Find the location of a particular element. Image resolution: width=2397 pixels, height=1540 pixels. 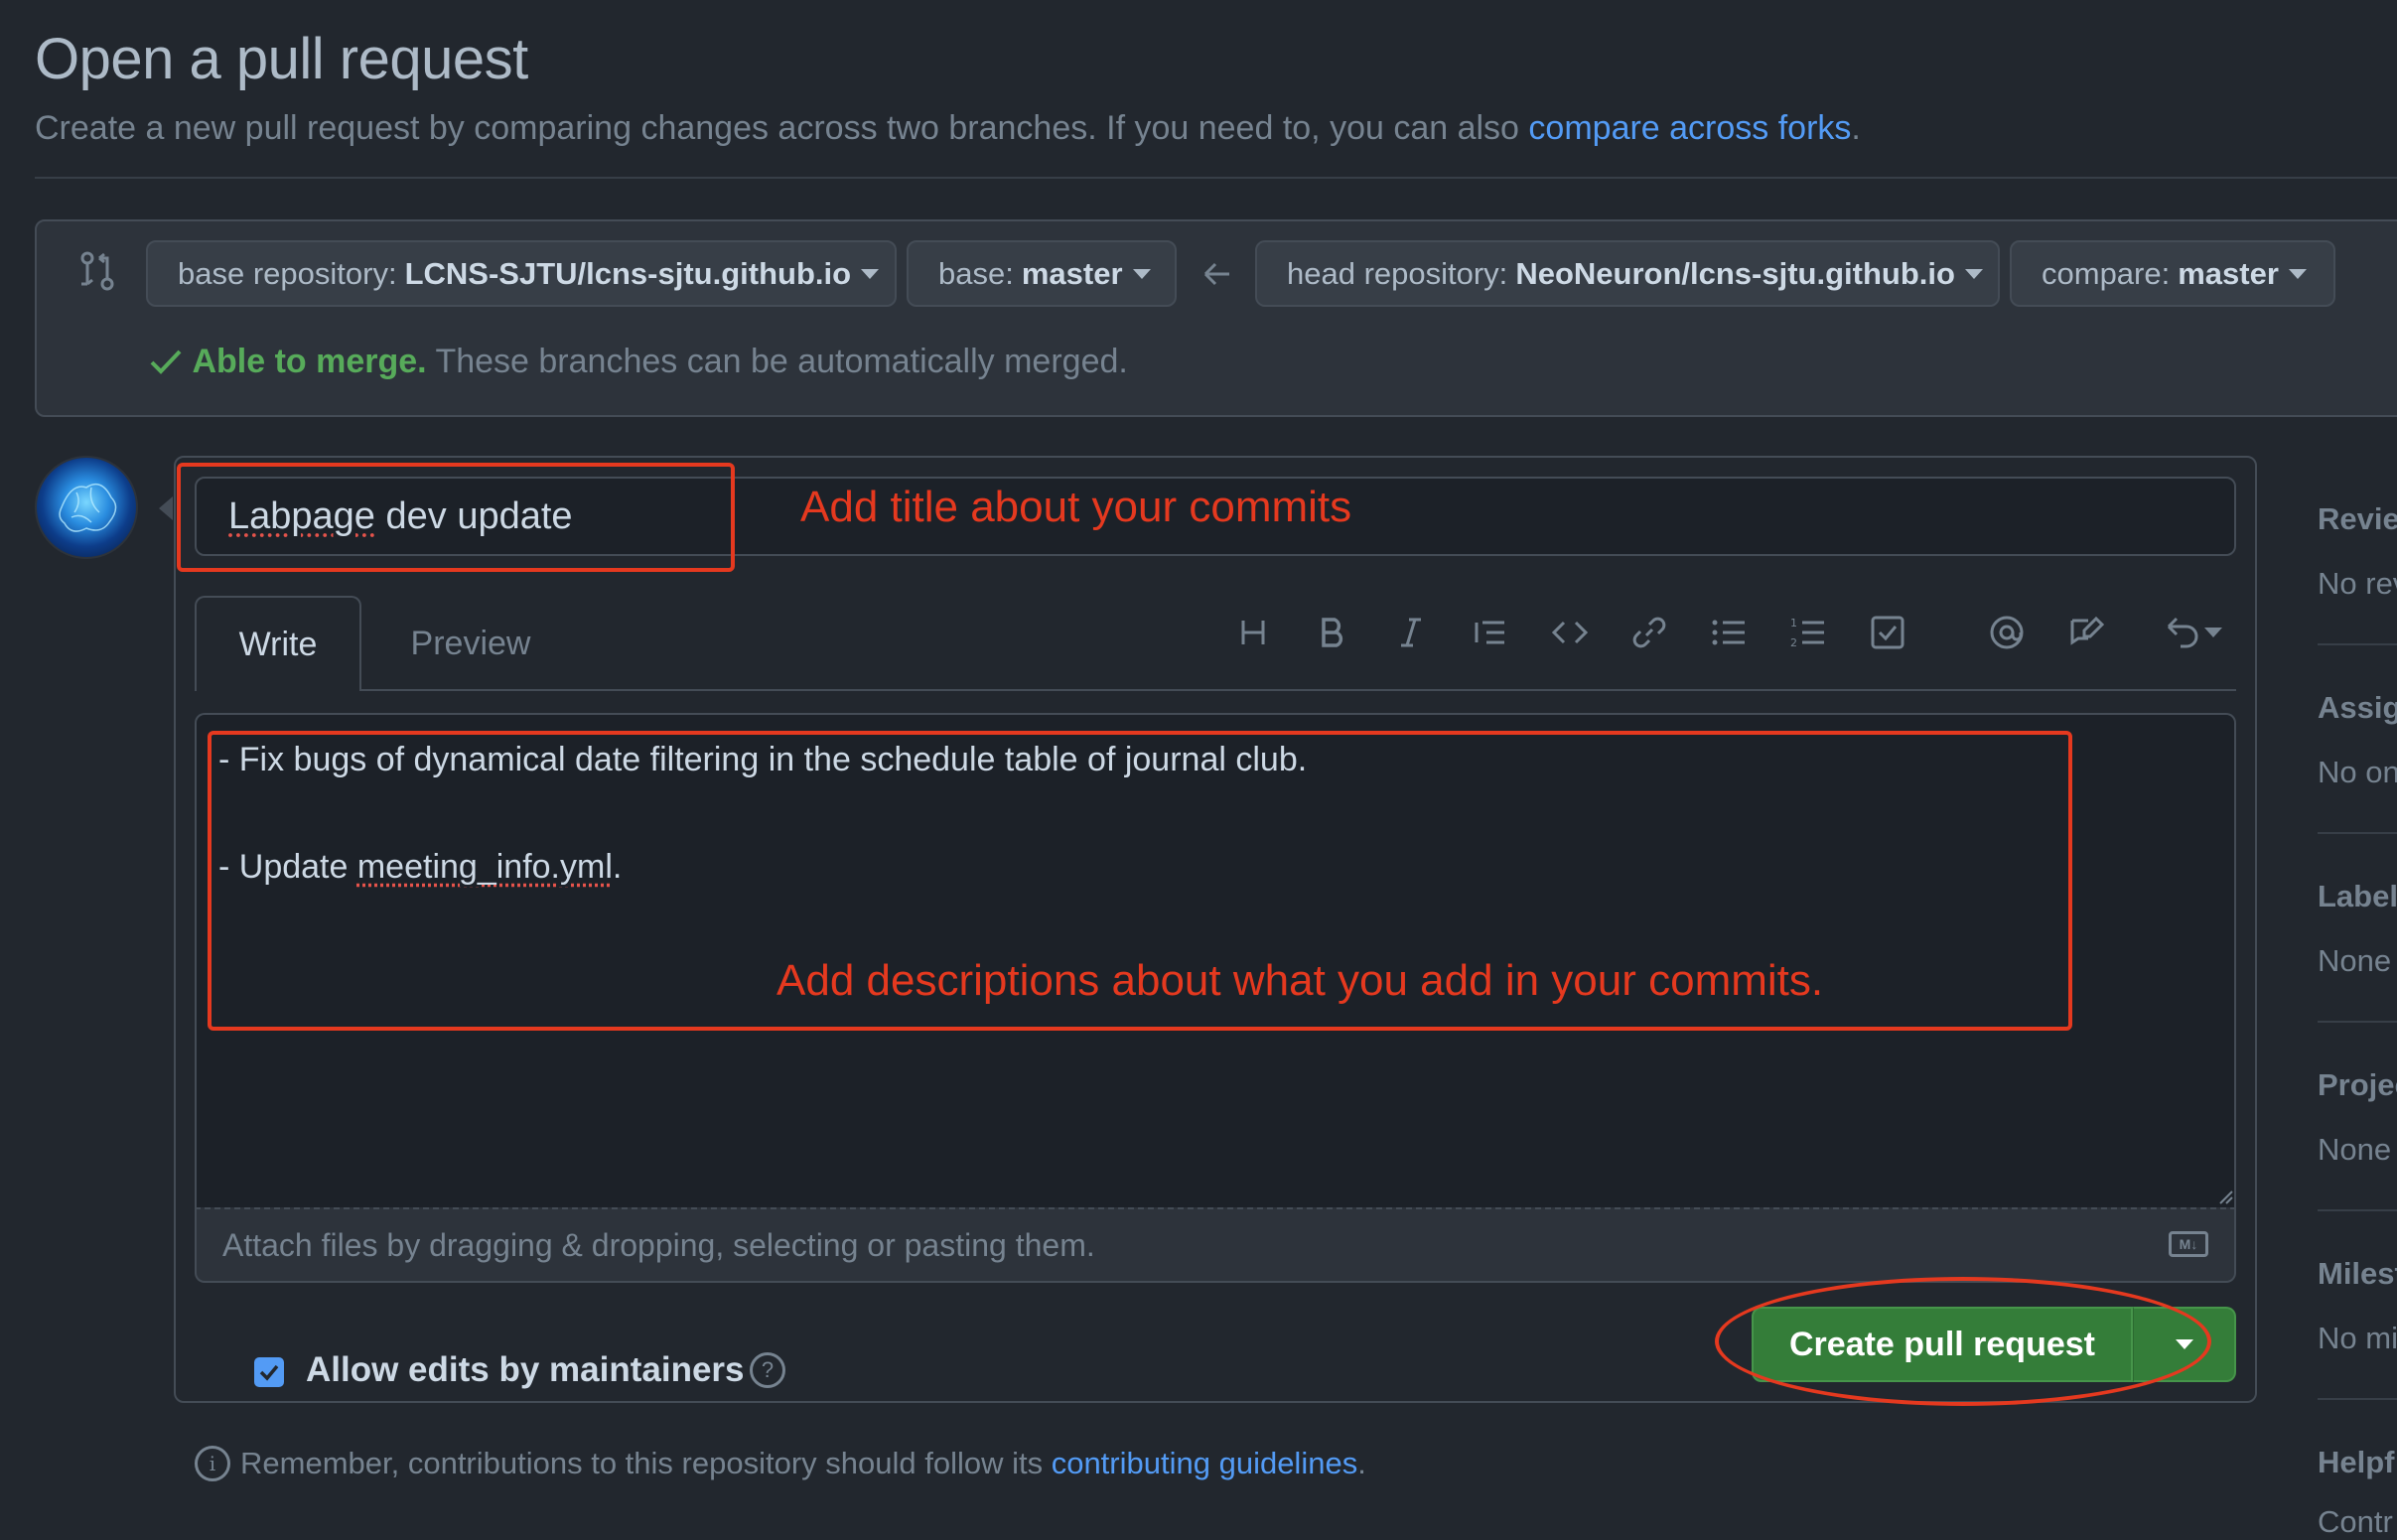

heading-icon is located at coordinates (1253, 632).